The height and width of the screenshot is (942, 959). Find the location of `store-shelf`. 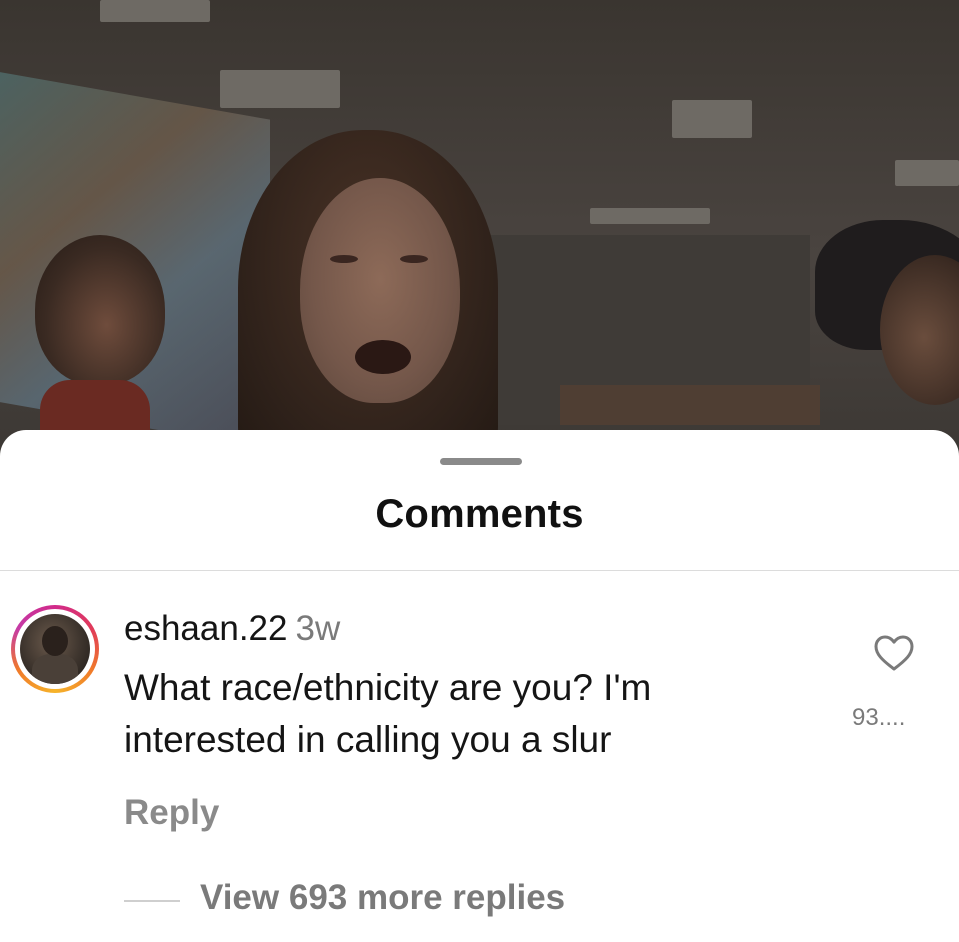

store-shelf is located at coordinates (690, 405).